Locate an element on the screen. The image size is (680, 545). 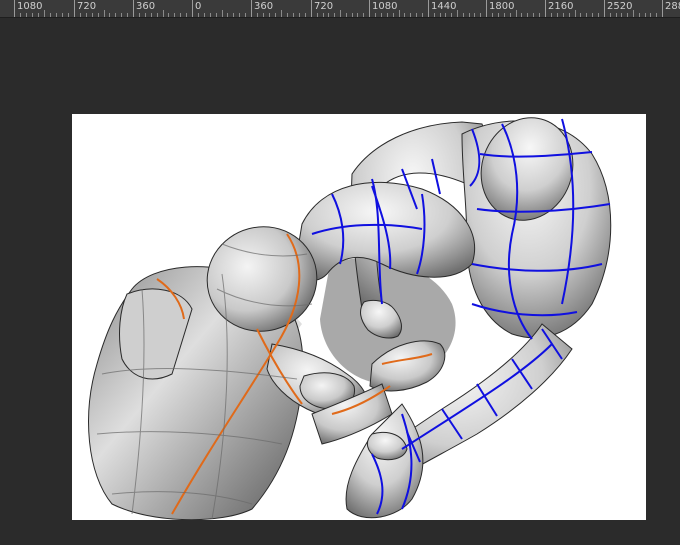
ruler-label: 2520 is located at coordinates (620, 6).